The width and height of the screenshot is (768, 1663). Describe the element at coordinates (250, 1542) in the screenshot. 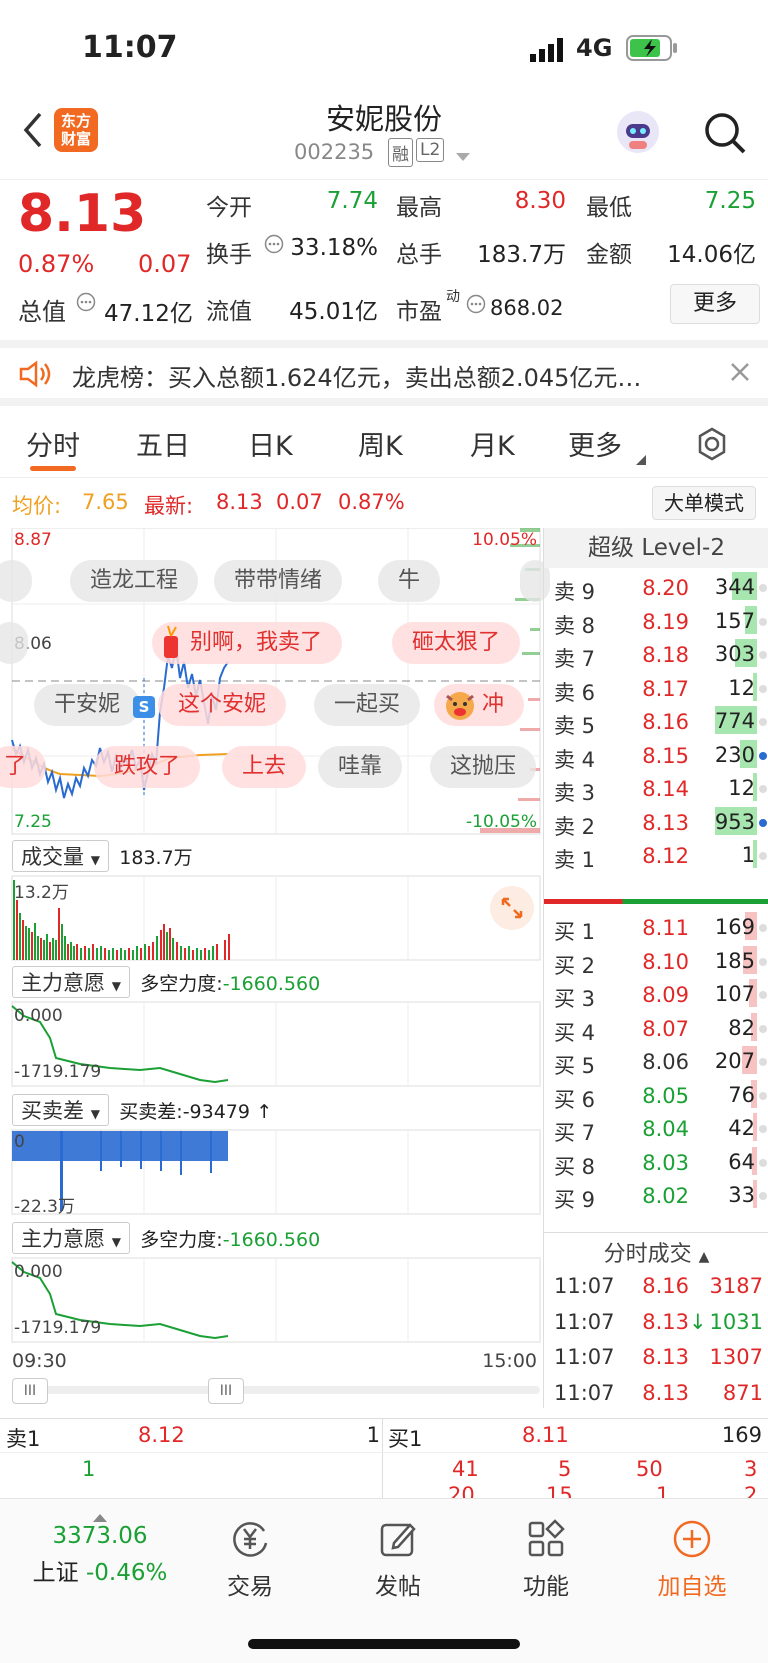

I see `yen-icon` at that location.